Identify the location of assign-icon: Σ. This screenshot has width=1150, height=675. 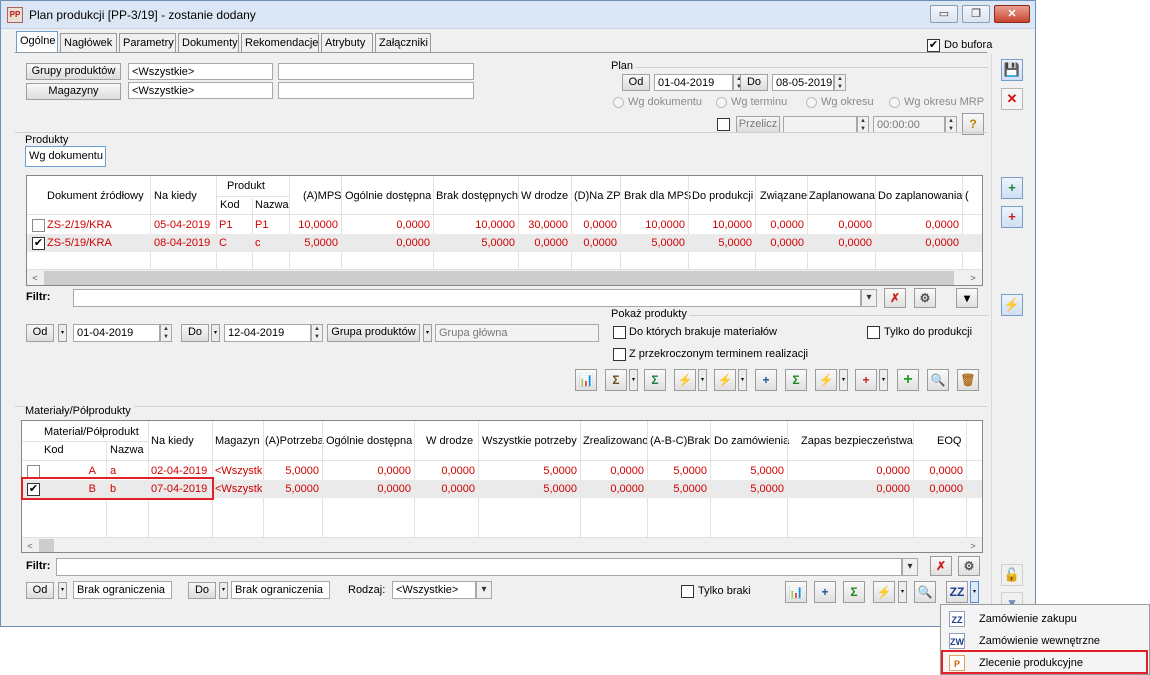
(616, 380).